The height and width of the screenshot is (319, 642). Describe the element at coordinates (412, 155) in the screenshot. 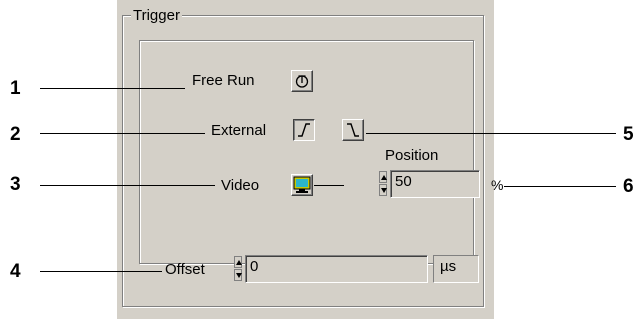

I see `position-label: Position` at that location.